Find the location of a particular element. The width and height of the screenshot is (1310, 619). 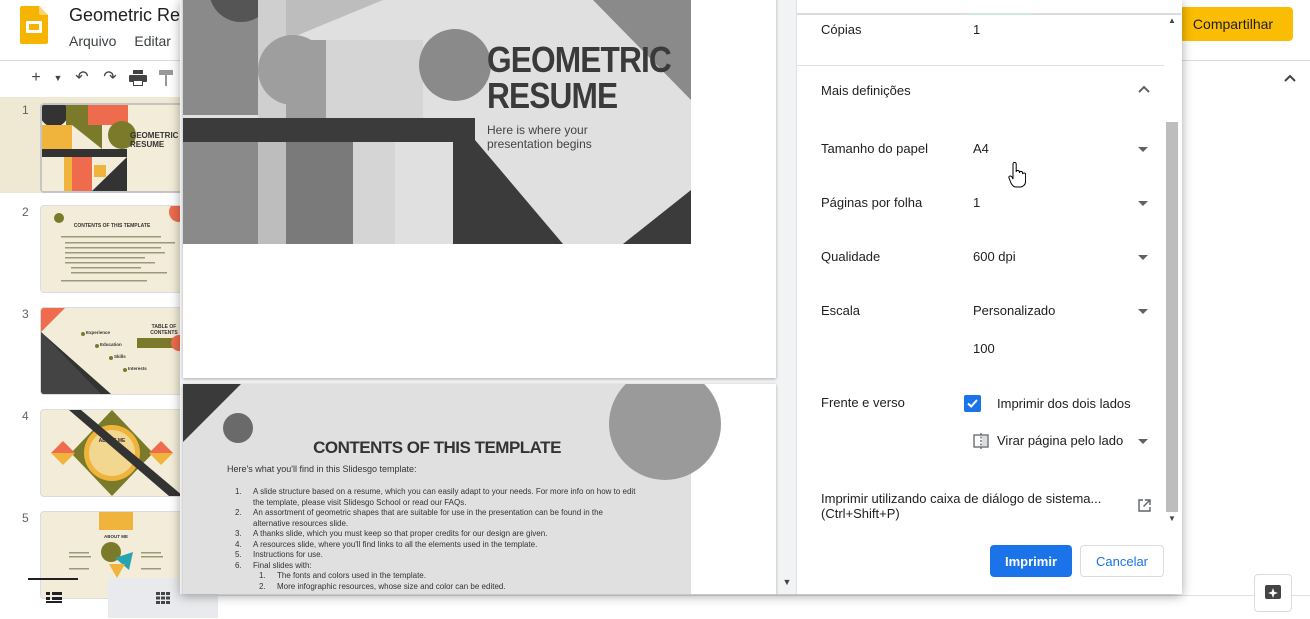

paint-format-icon is located at coordinates (166, 78).